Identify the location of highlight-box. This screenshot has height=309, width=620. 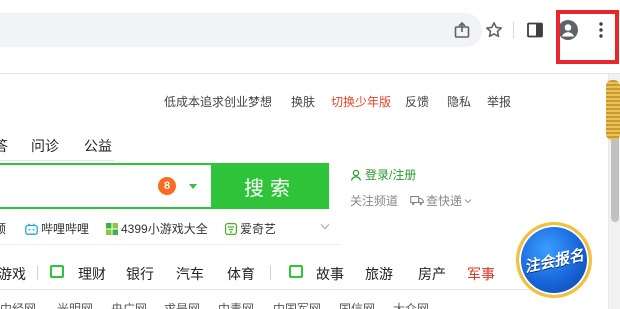
(587, 37).